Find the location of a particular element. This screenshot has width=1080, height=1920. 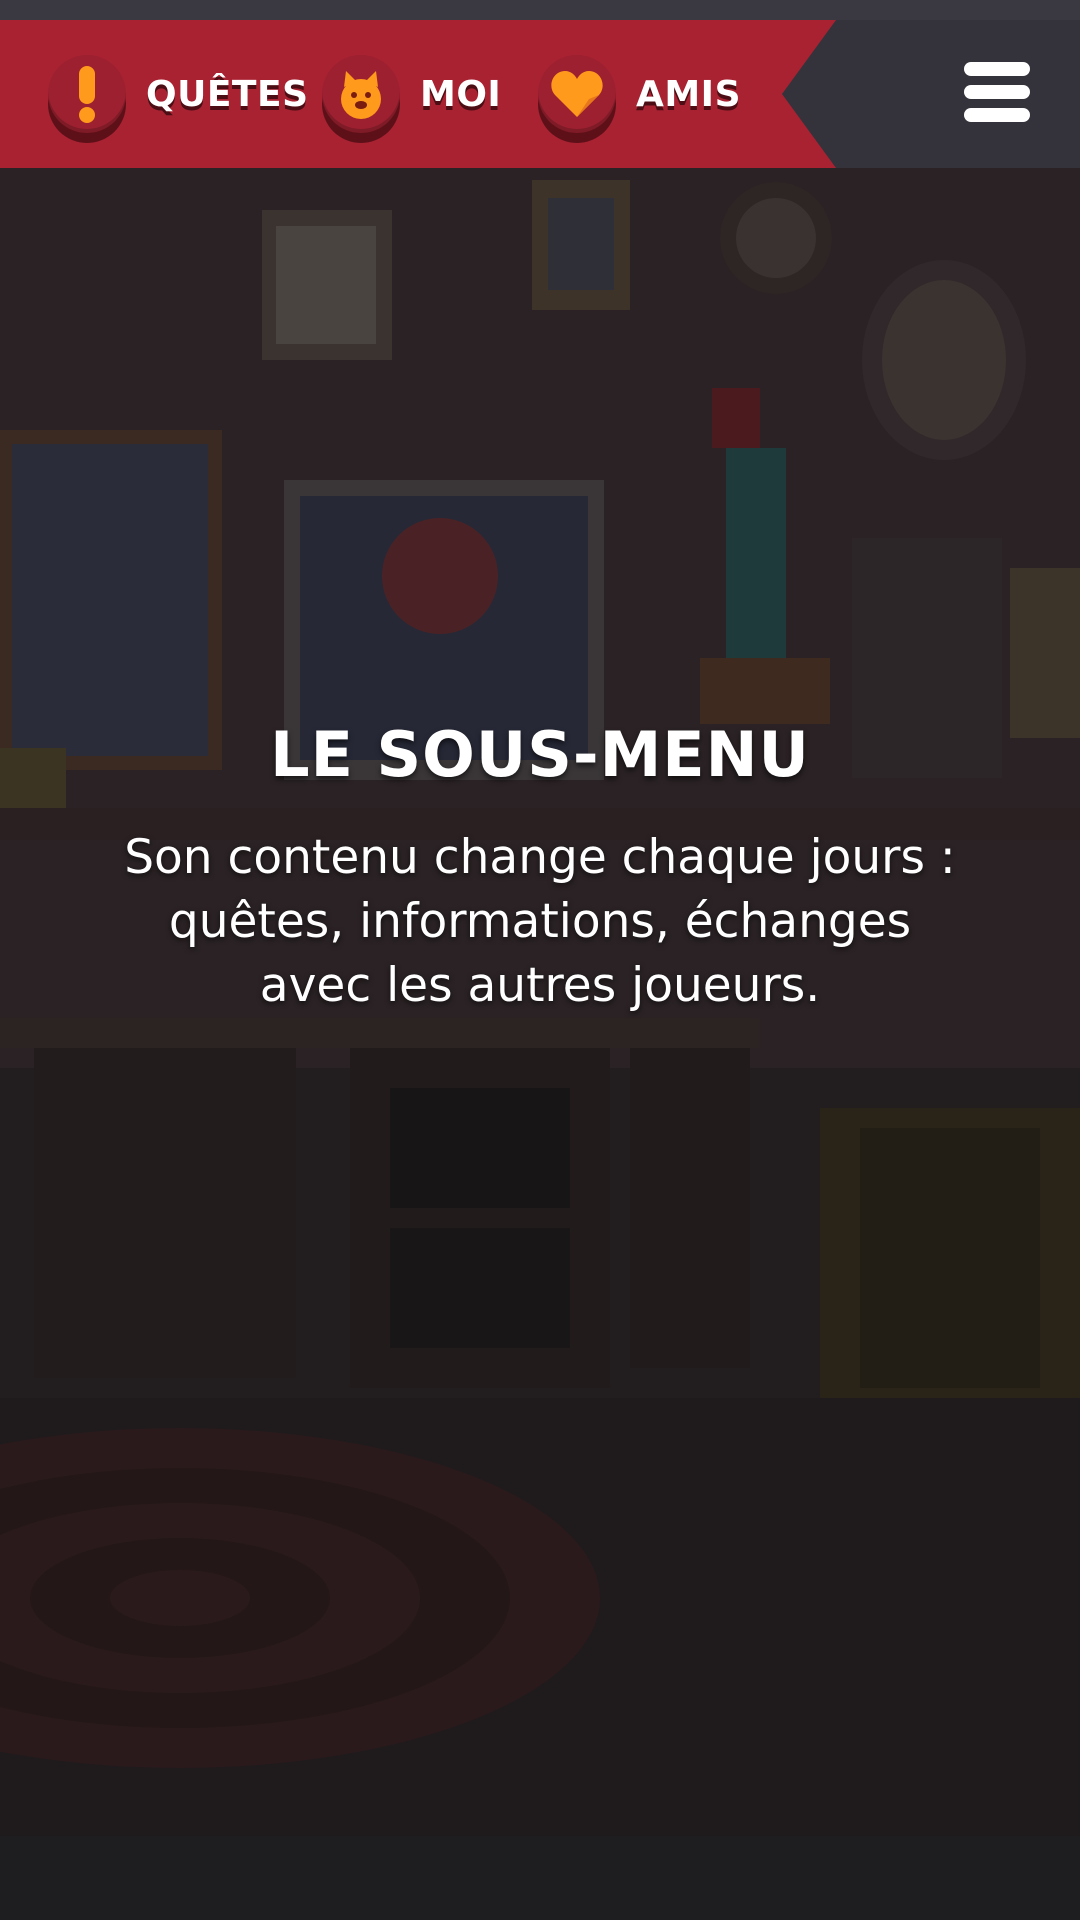

bottom-area is located at coordinates (540, 1878).